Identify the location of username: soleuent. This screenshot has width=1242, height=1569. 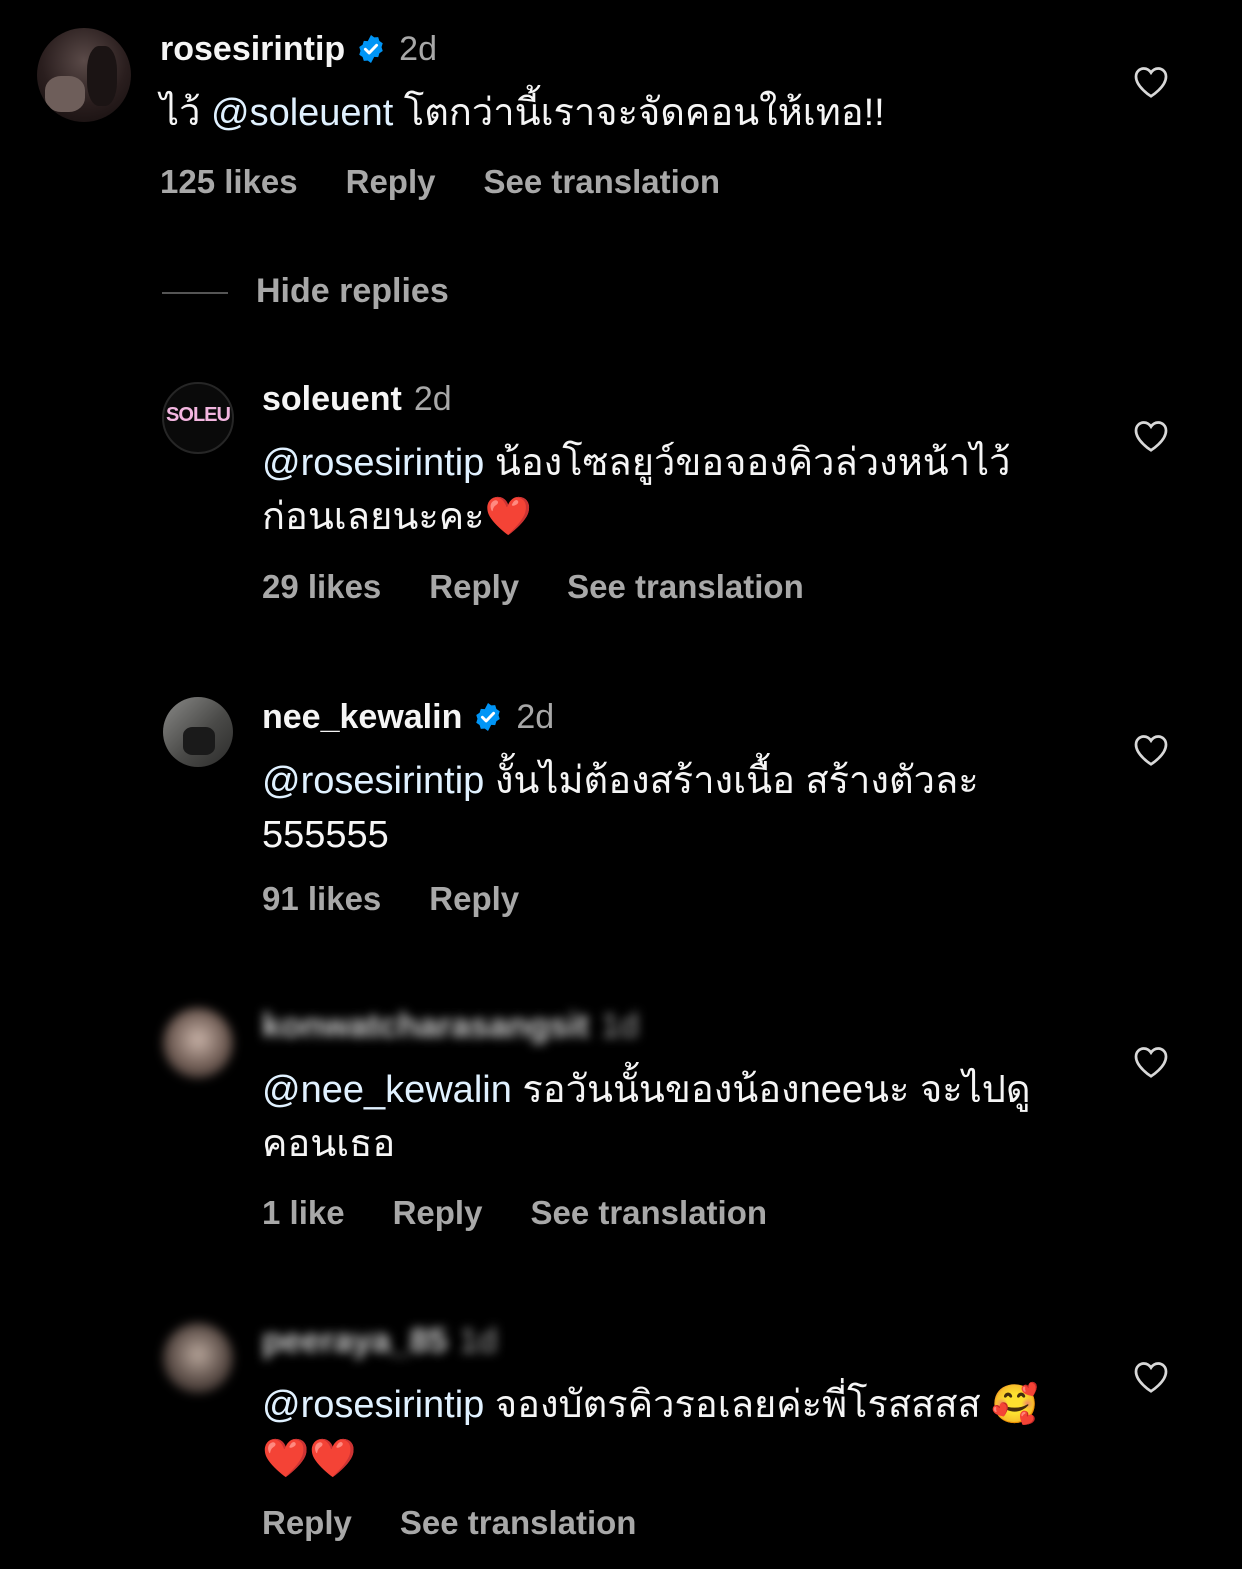
(332, 399).